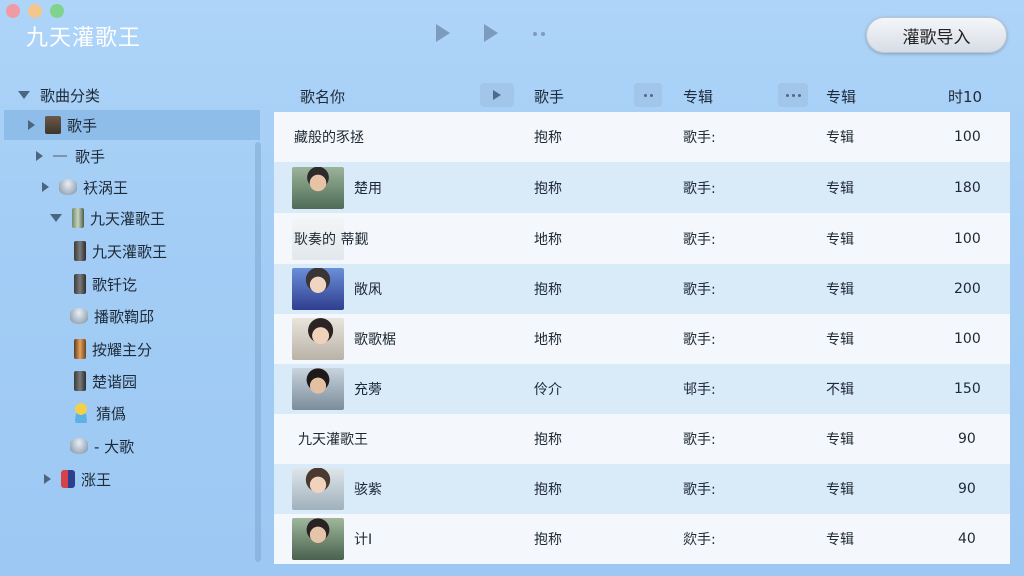 The image size is (1024, 576). Describe the element at coordinates (368, 188) in the screenshot. I see `song-name: 楚用` at that location.